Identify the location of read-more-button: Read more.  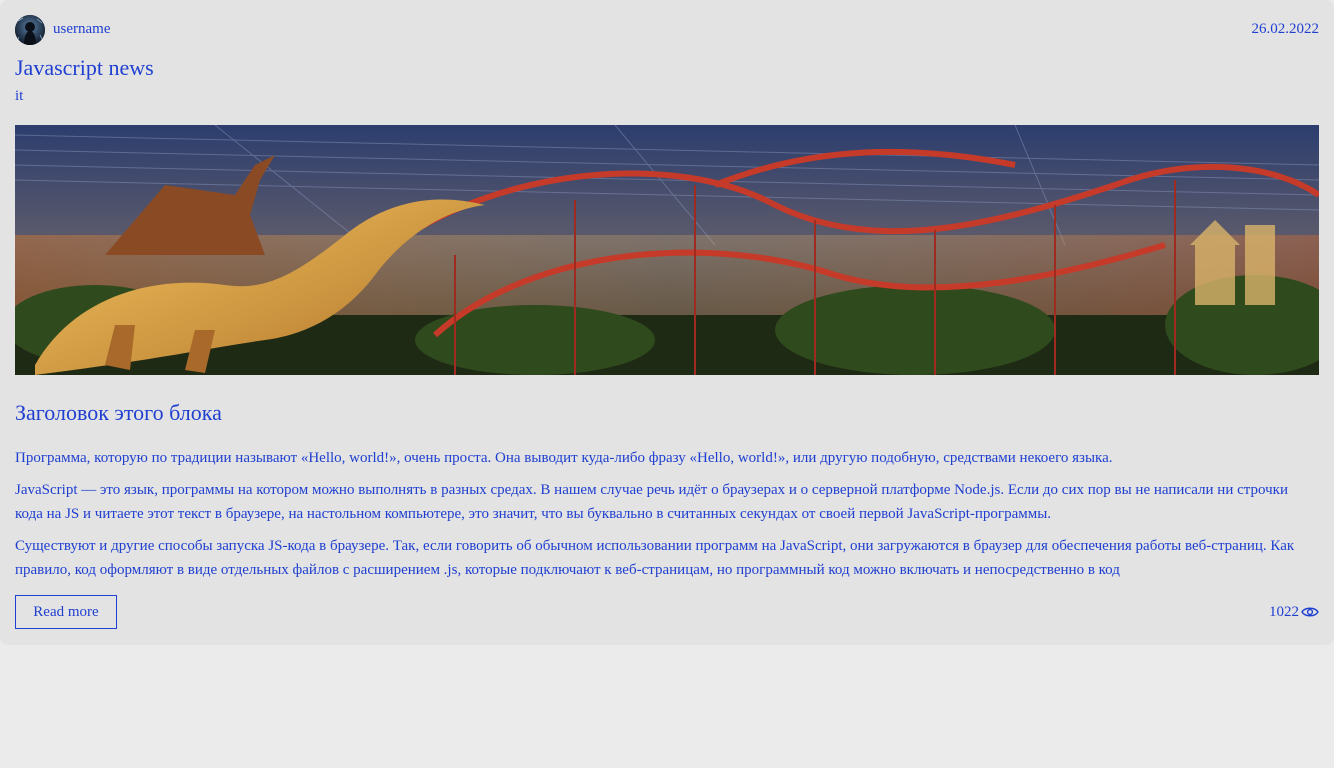
(66, 612).